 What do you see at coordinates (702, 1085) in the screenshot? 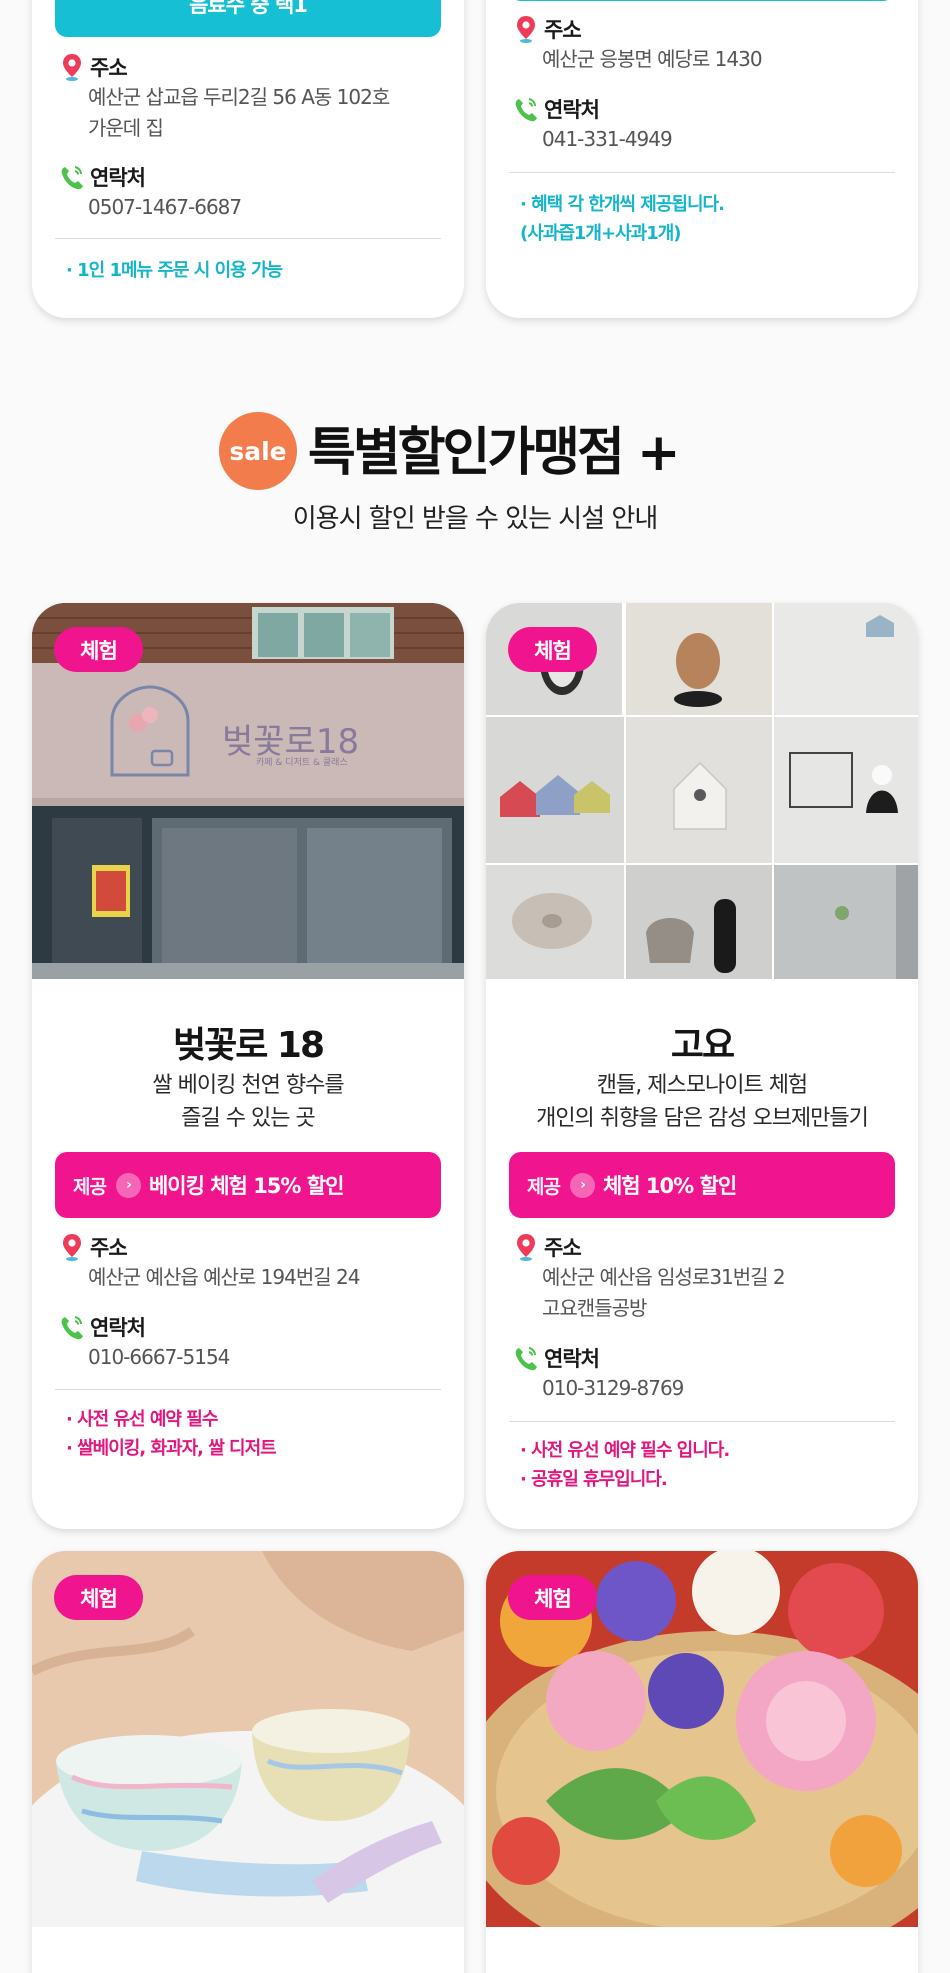
I see `shop-description-line: 캔들, 제스모나이트 체험` at bounding box center [702, 1085].